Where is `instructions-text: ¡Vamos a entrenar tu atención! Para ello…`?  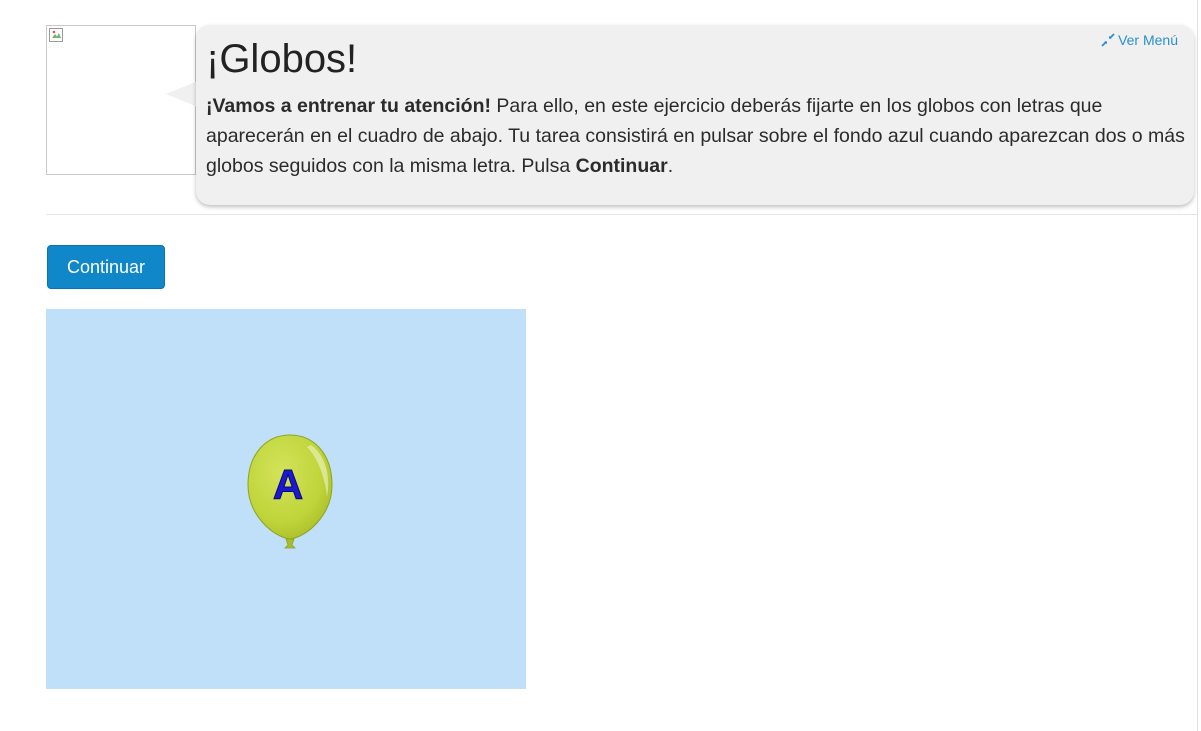
instructions-text: ¡Vamos a entrenar tu atención! Para ello… is located at coordinates (696, 136).